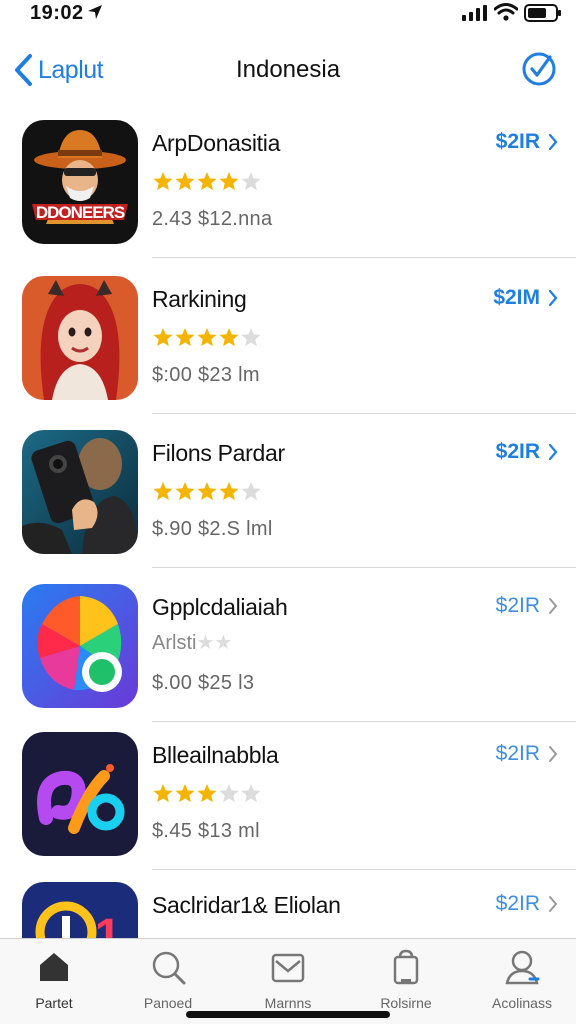 This screenshot has height=1024, width=576. What do you see at coordinates (57, 13) in the screenshot?
I see `status-time: 19:02` at bounding box center [57, 13].